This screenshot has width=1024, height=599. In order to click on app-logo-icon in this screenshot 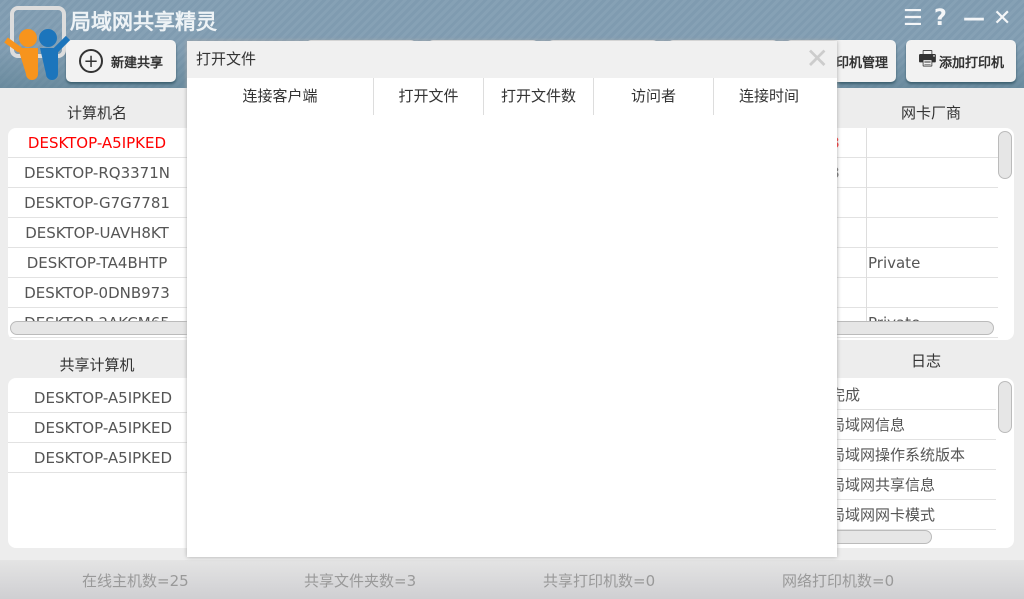, I will do `click(37, 43)`.